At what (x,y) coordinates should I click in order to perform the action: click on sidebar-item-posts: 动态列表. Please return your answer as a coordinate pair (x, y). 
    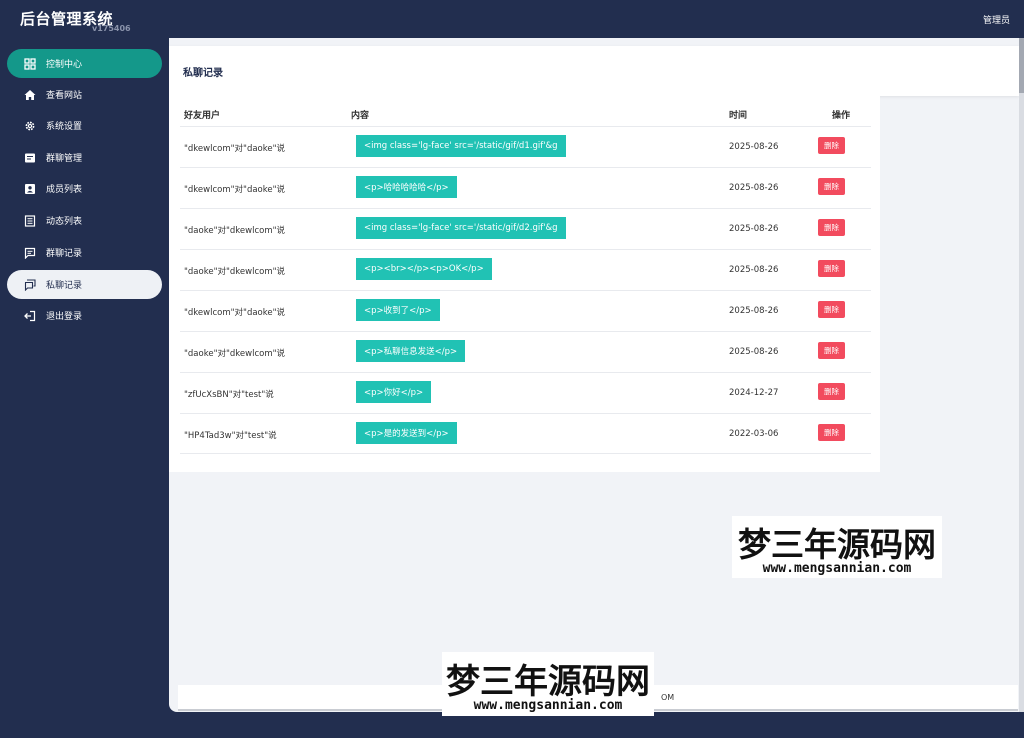
    Looking at the image, I should click on (84, 220).